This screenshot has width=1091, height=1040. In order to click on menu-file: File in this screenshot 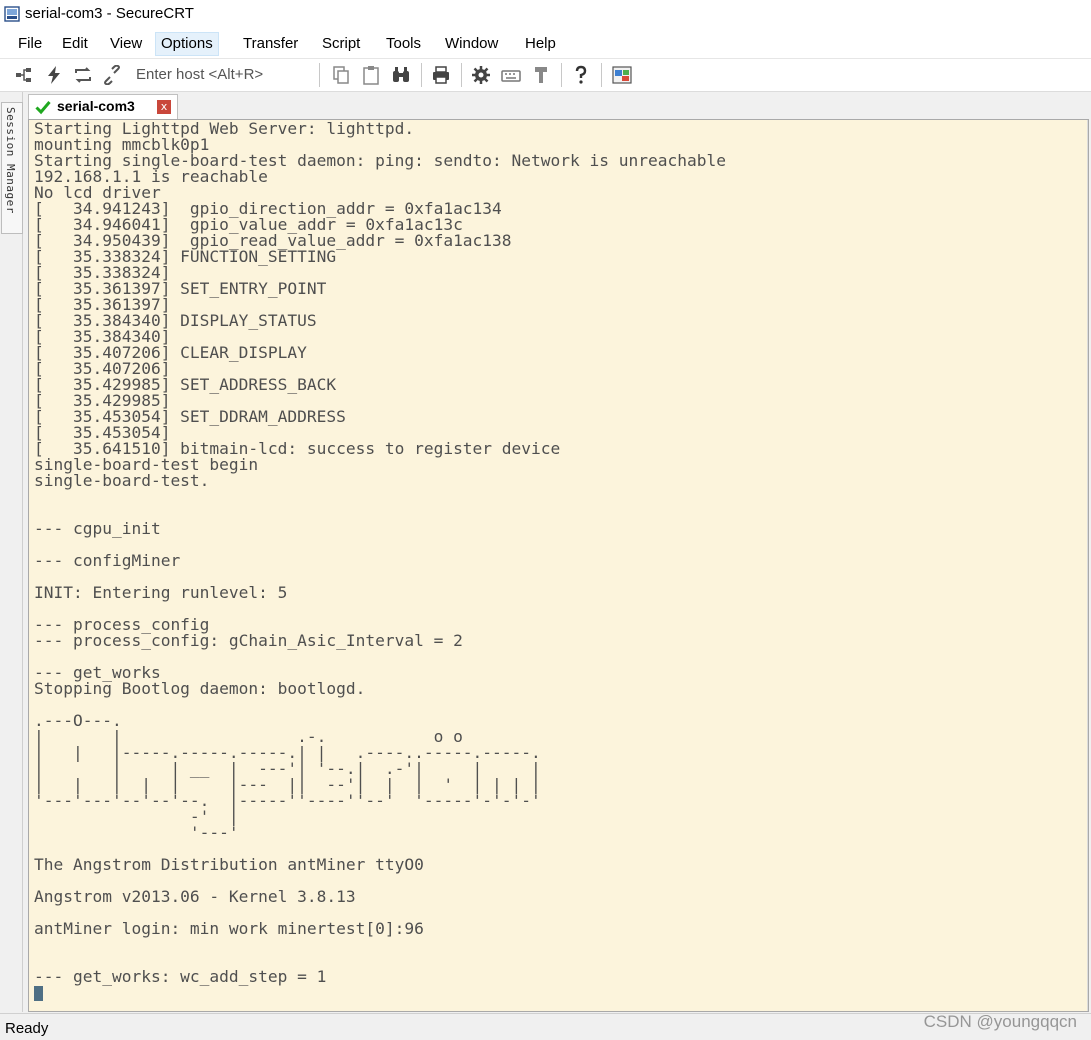, I will do `click(30, 44)`.